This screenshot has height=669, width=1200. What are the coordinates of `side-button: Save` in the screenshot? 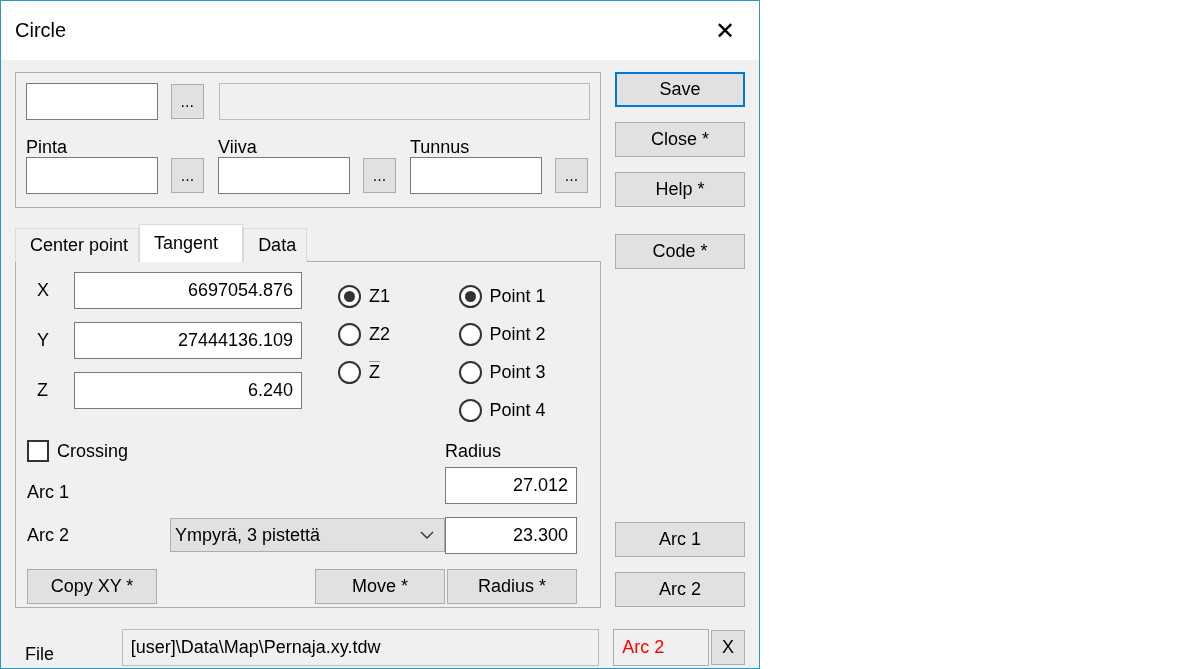 It's located at (680, 89).